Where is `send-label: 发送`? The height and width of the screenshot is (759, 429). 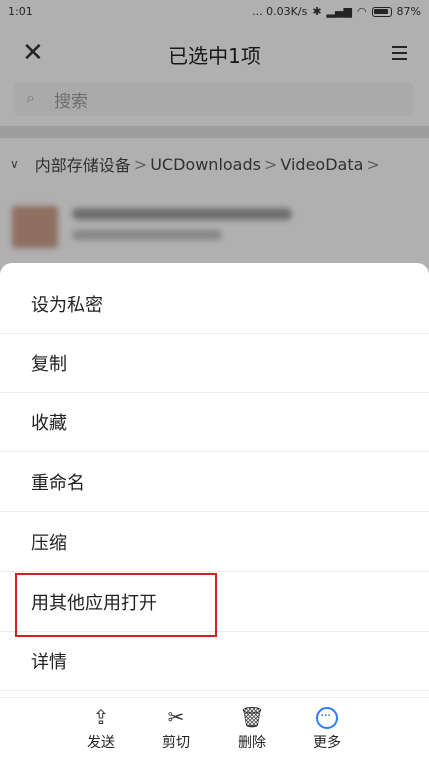
send-label: 发送 is located at coordinates (101, 743).